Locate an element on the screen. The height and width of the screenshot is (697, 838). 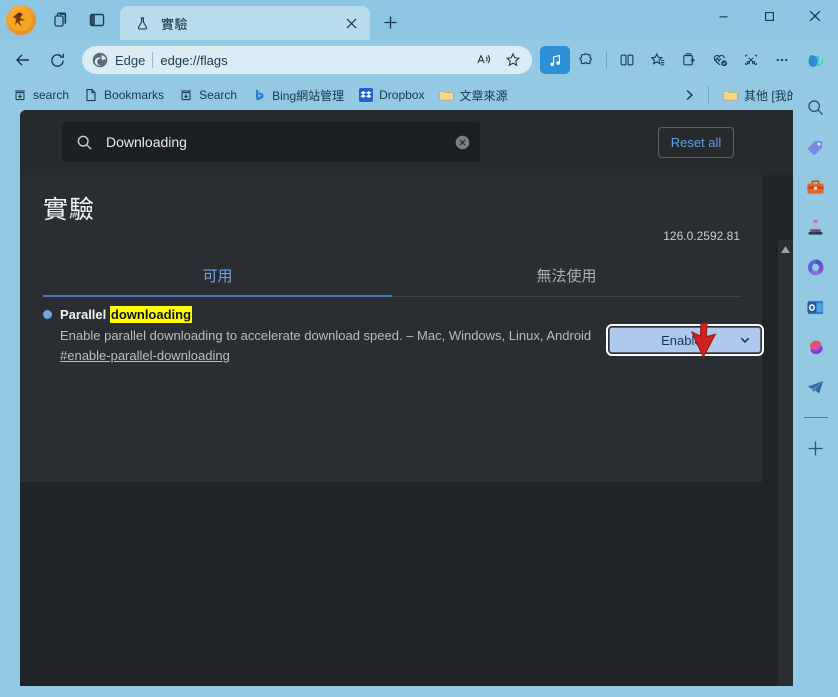
page-icon is located at coordinates (91, 95).